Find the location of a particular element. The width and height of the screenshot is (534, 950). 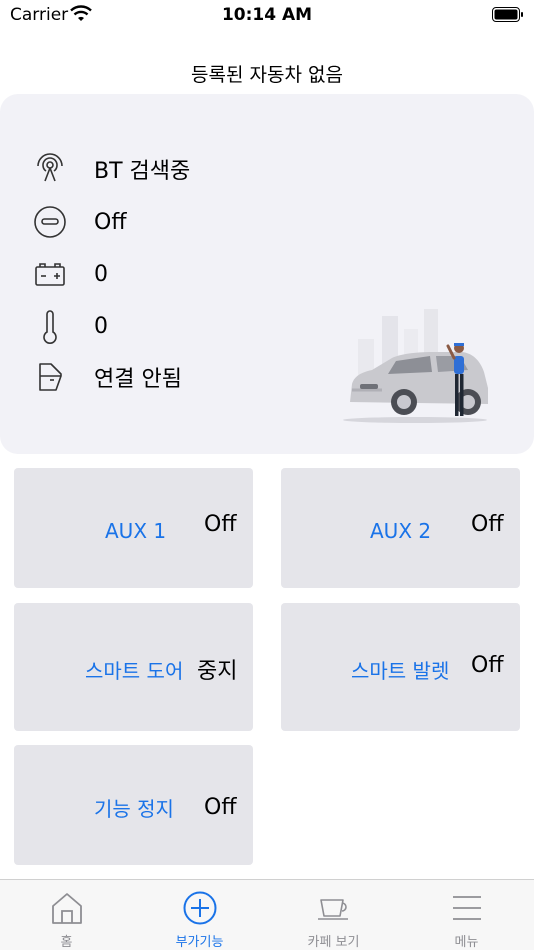

home-icon is located at coordinates (66, 908).